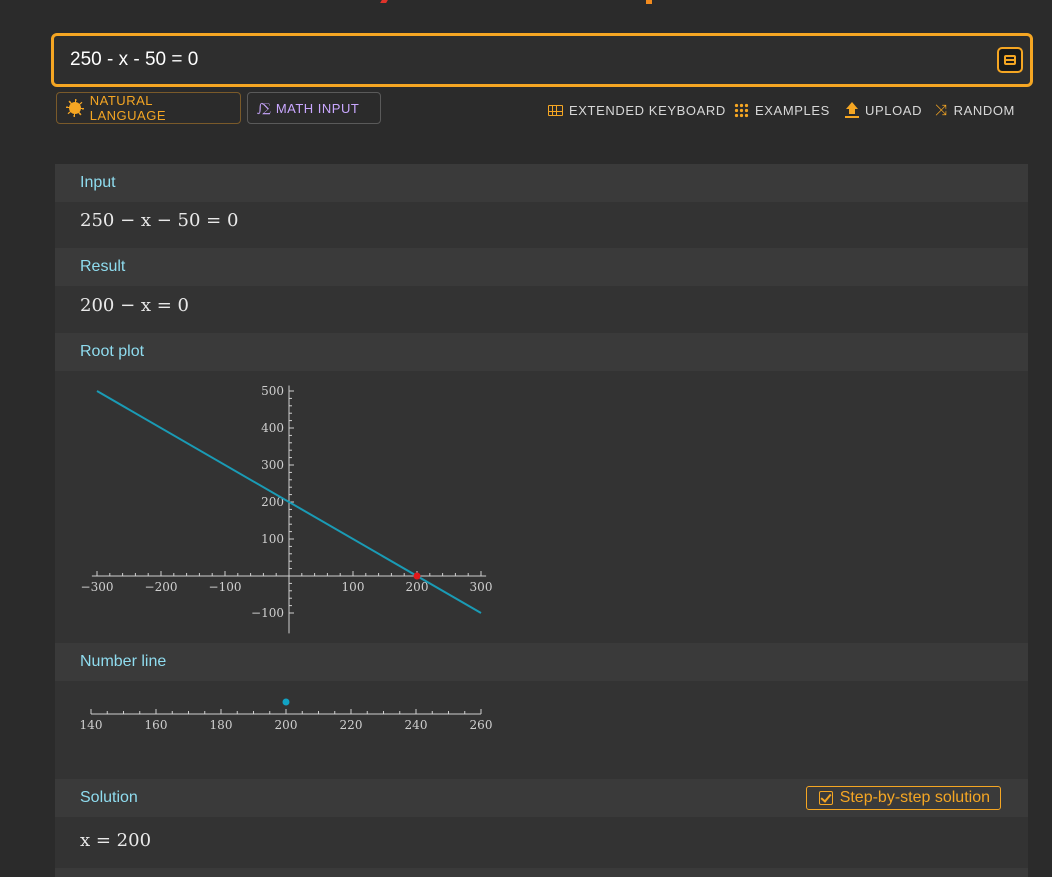  What do you see at coordinates (221, 725) in the screenshot?
I see `number-line-tick-label: 180` at bounding box center [221, 725].